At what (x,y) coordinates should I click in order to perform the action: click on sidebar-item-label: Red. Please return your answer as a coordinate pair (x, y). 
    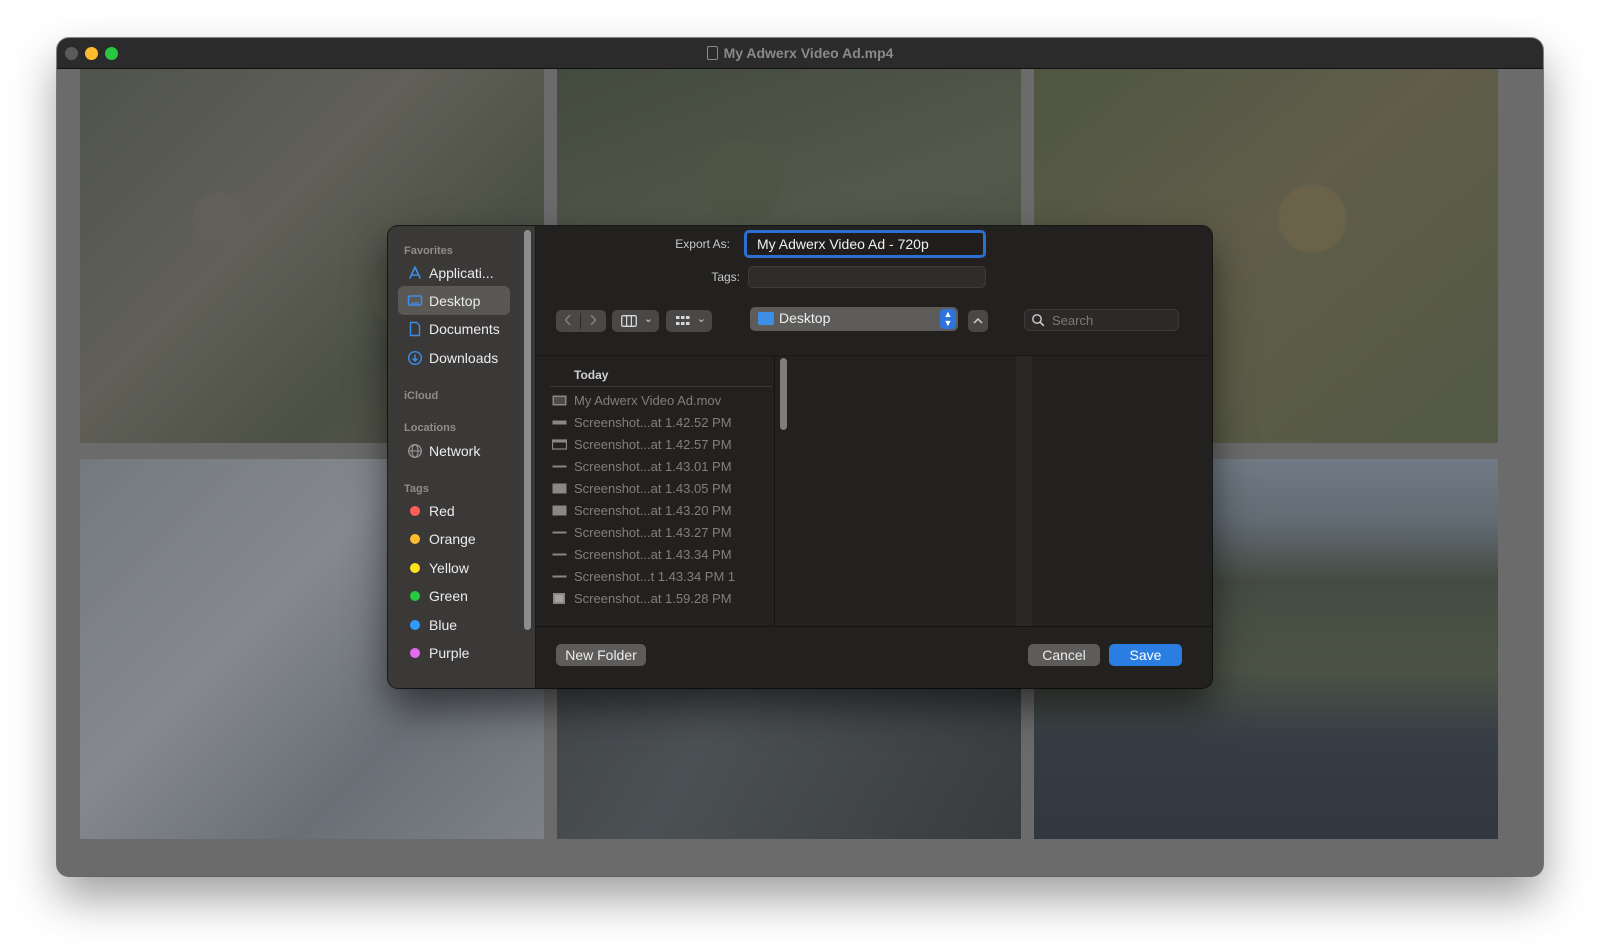
    Looking at the image, I should click on (442, 511).